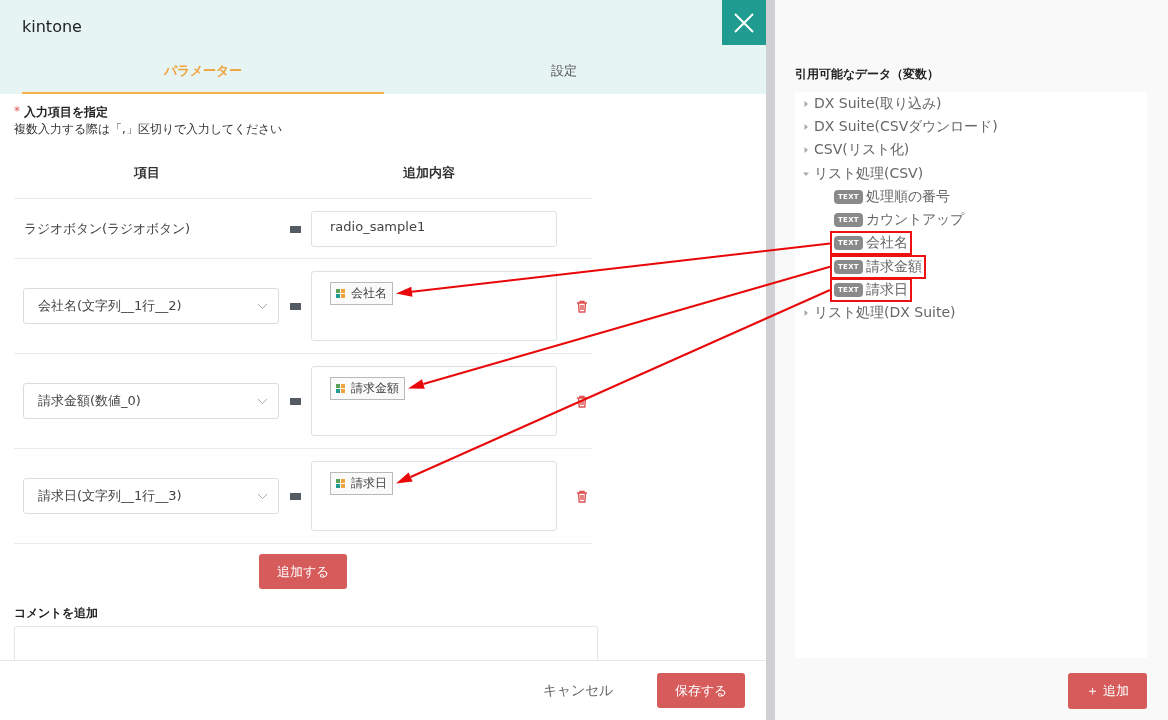 This screenshot has height=720, width=1168. Describe the element at coordinates (701, 690) in the screenshot. I see `save-button: 保存する` at that location.